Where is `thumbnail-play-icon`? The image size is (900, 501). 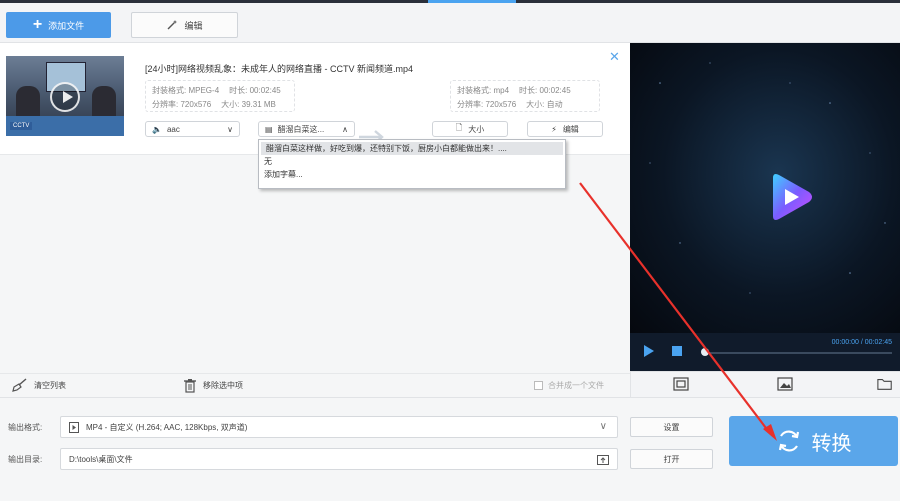 thumbnail-play-icon is located at coordinates (65, 97).